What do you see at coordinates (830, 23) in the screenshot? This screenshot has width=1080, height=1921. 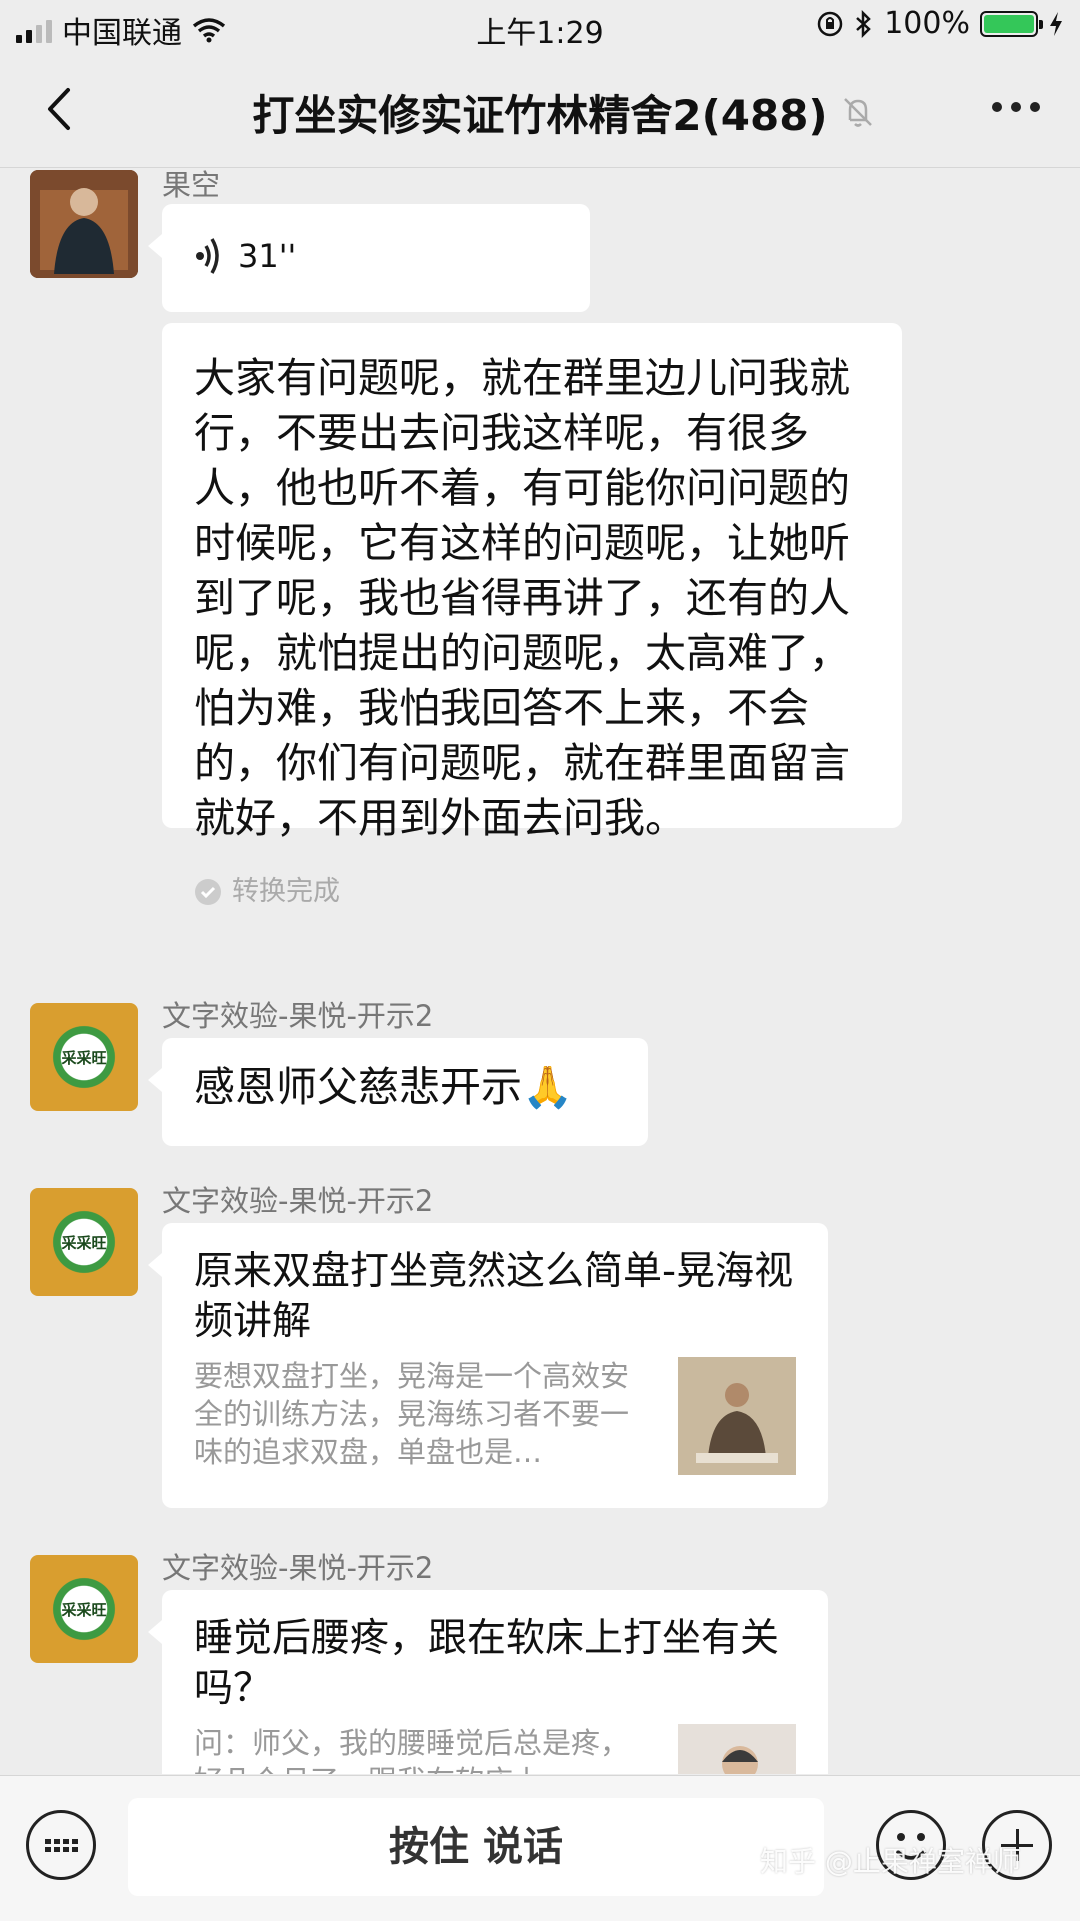 I see `rotation-lock-icon` at bounding box center [830, 23].